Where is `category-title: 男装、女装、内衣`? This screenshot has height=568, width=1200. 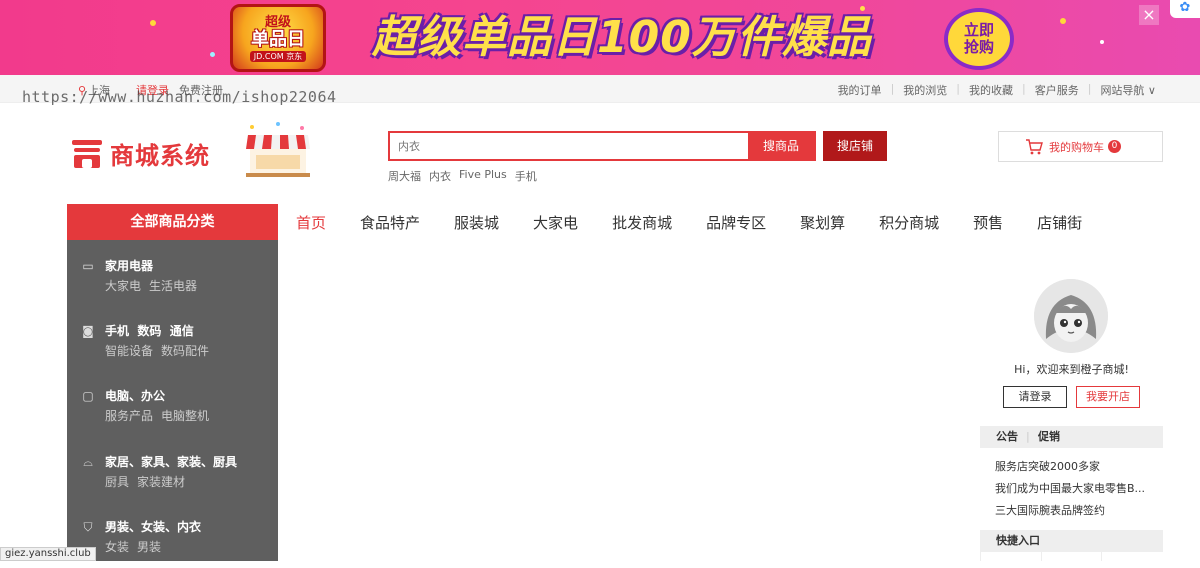 category-title: 男装、女装、内衣 is located at coordinates (153, 526).